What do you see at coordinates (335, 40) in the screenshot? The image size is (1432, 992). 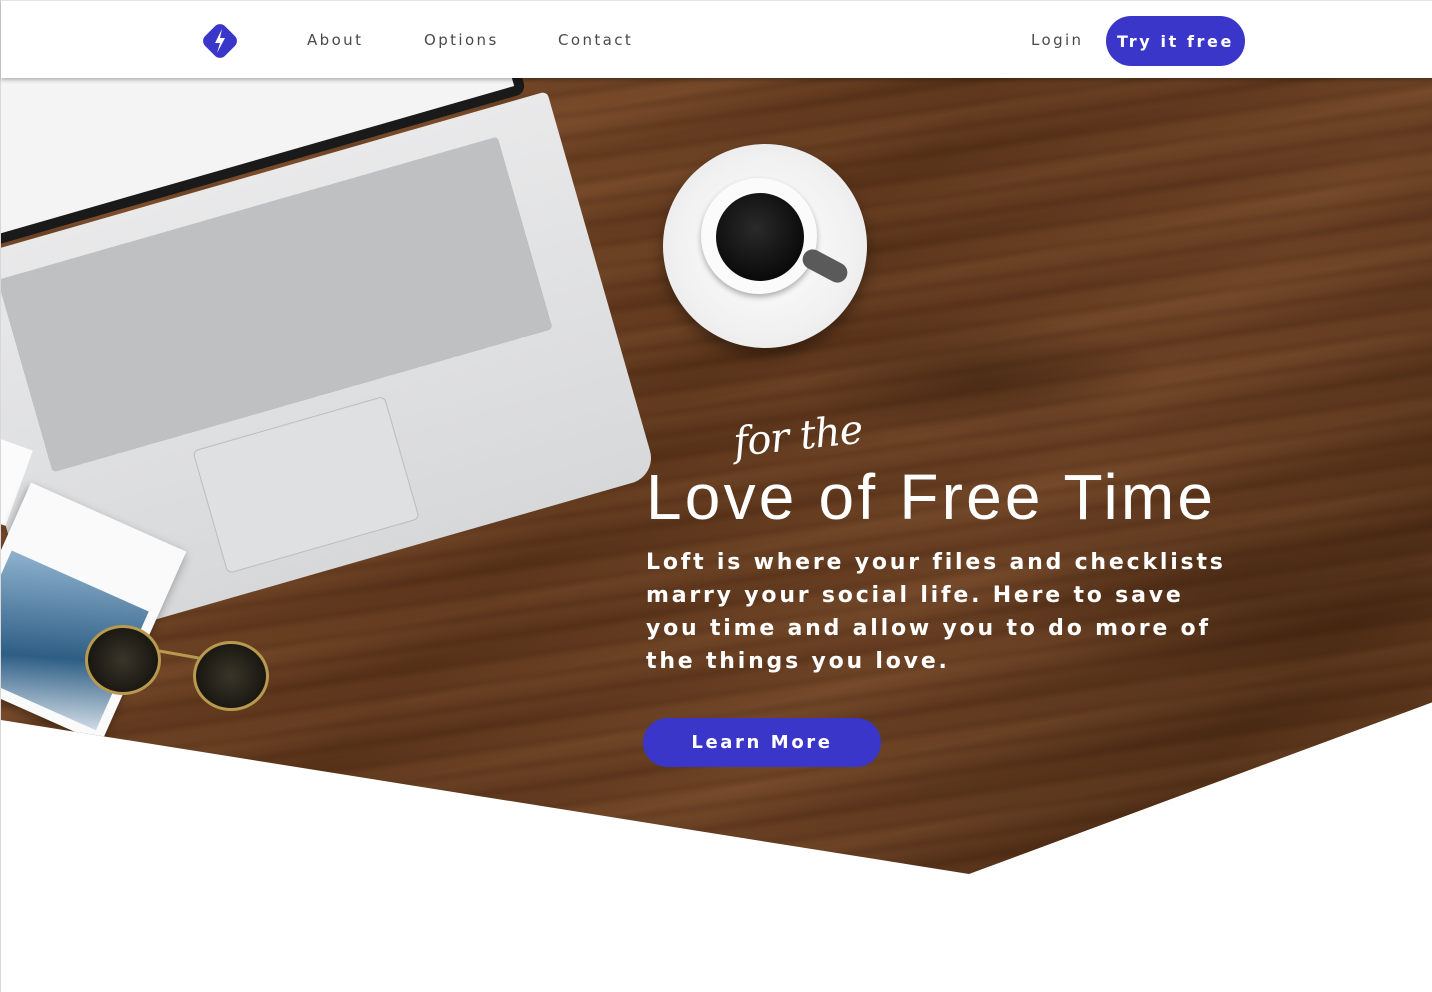 I see `nav-about-link: About` at bounding box center [335, 40].